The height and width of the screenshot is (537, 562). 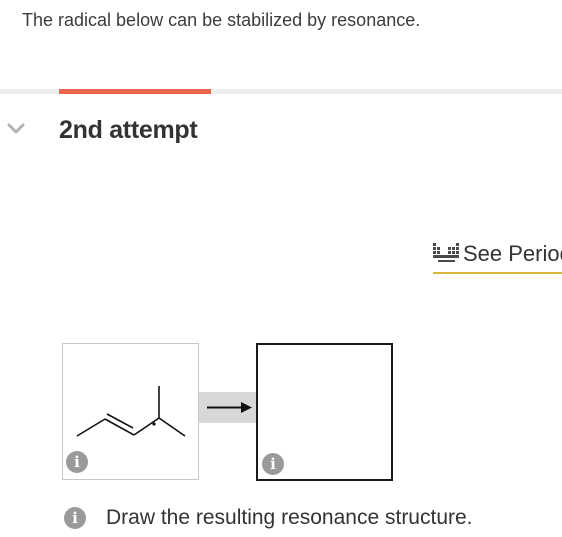 I want to click on reaction-arrow-icon, so click(x=229, y=407).